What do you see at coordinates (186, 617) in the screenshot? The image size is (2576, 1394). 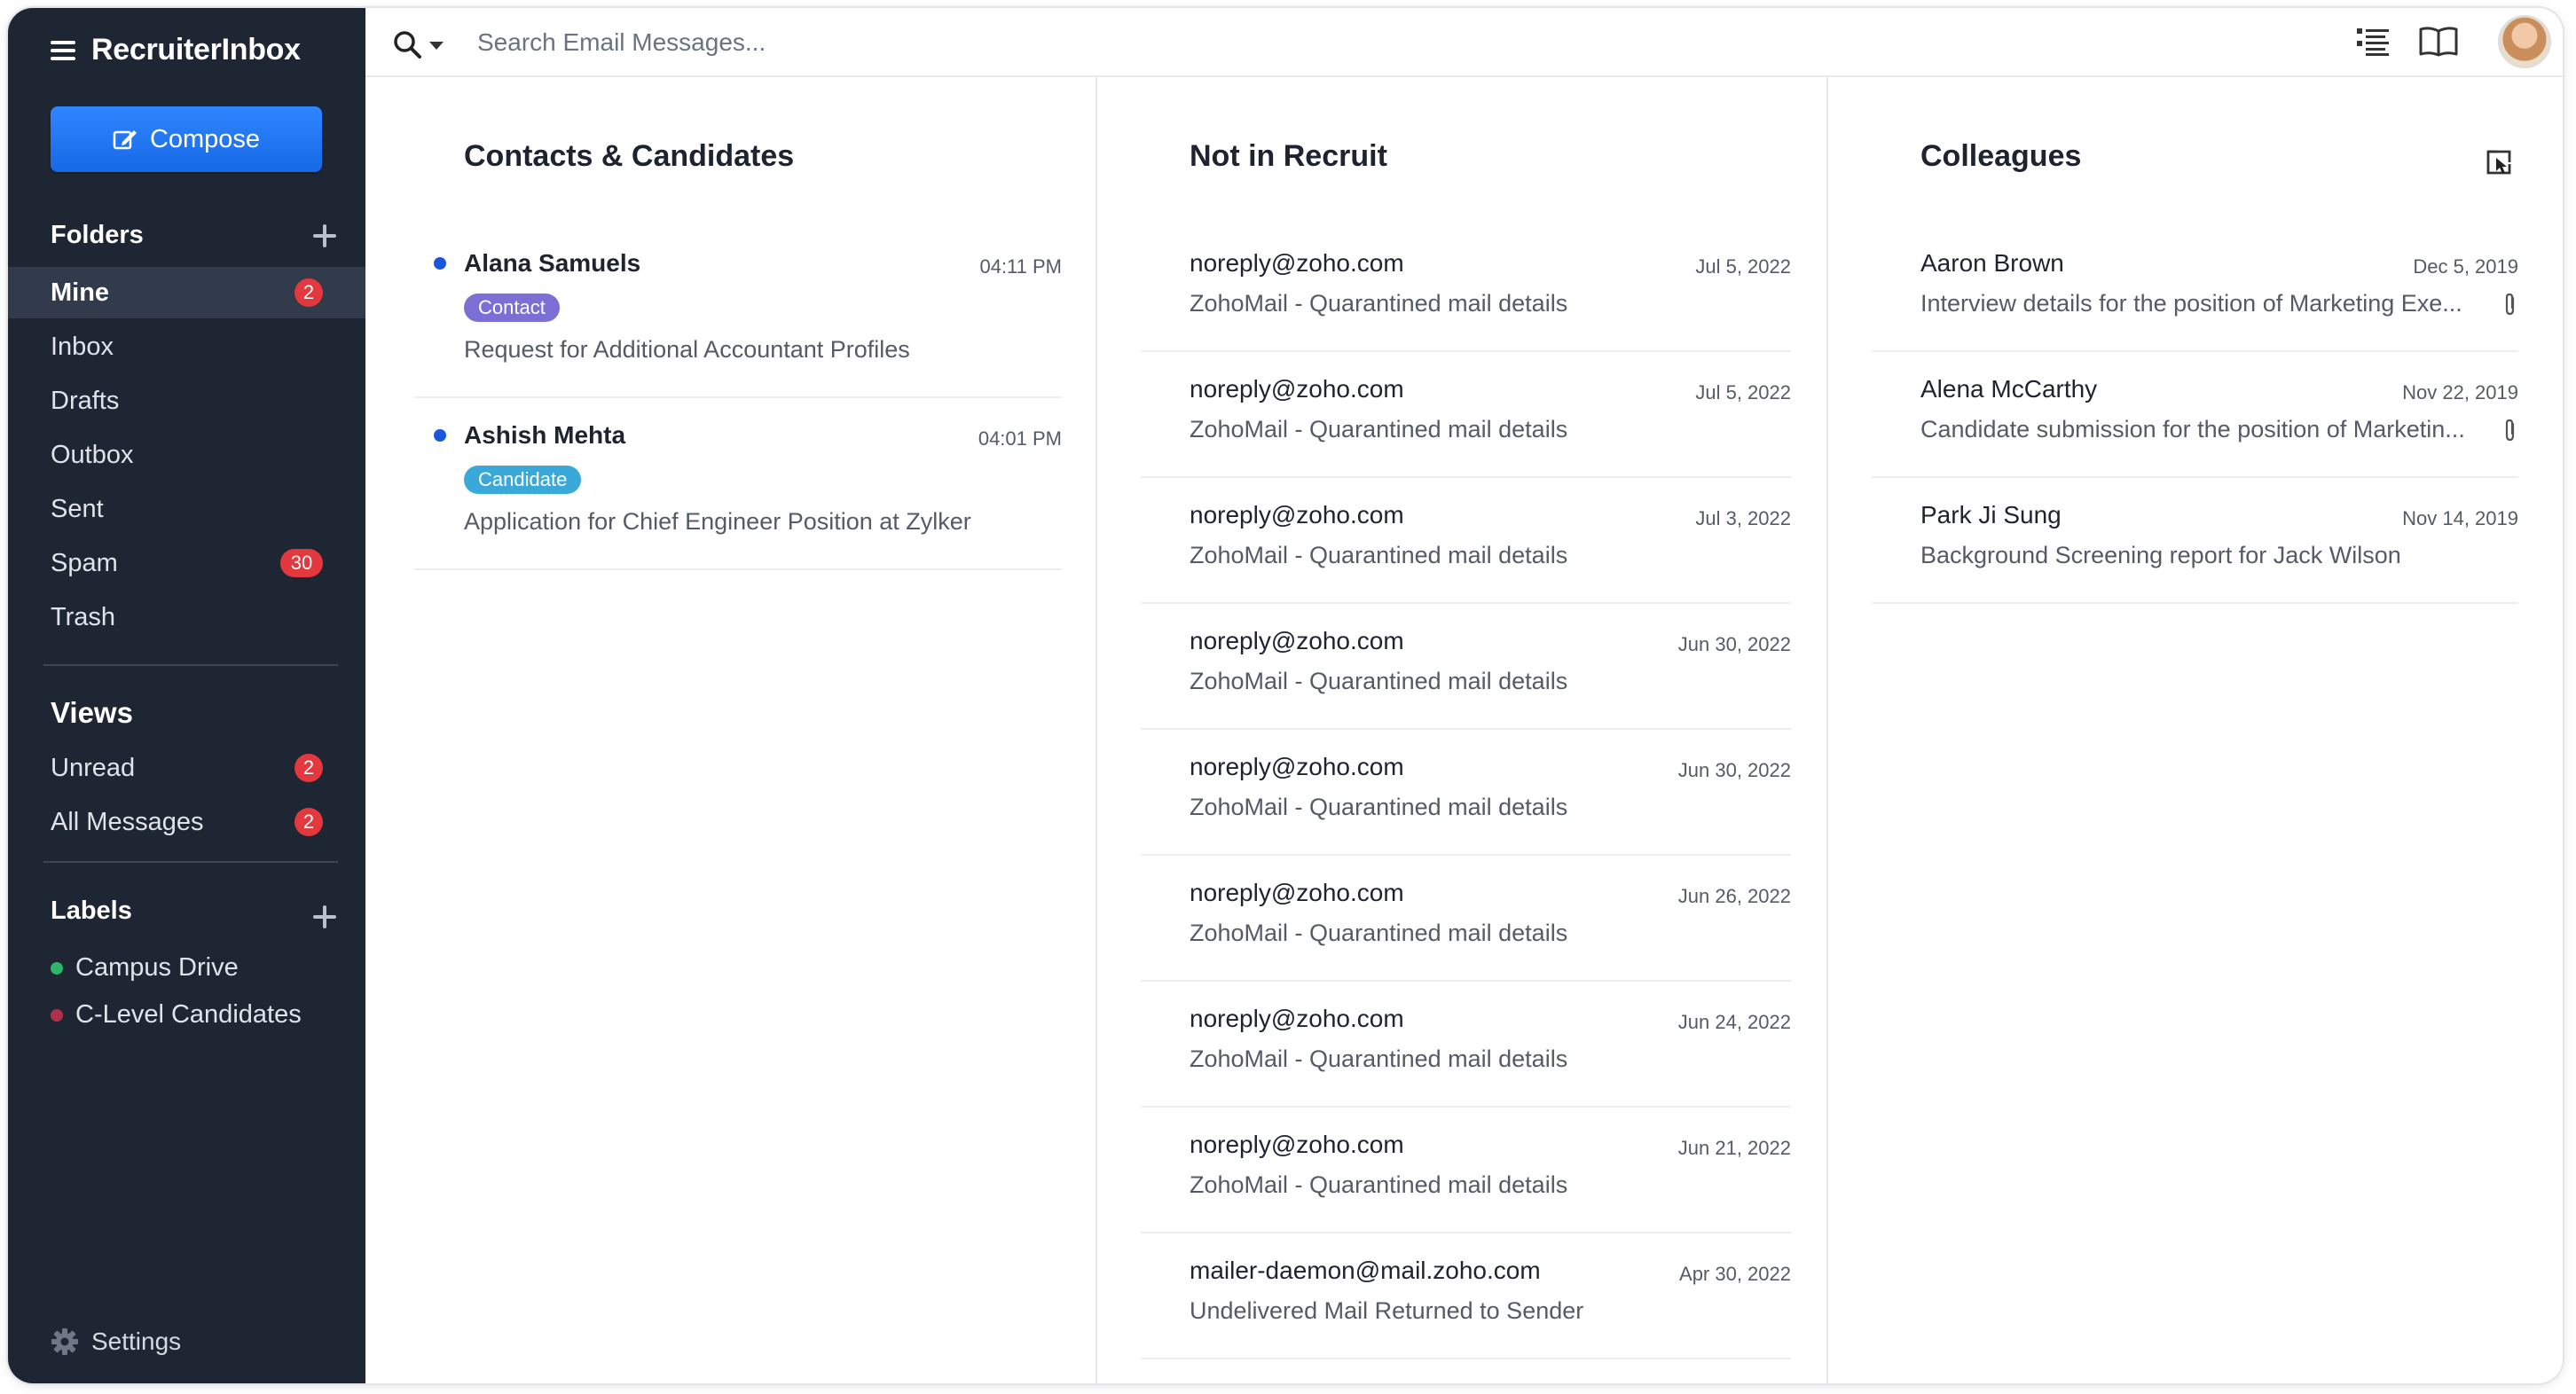 I see `folder-item-trash: Trash` at bounding box center [186, 617].